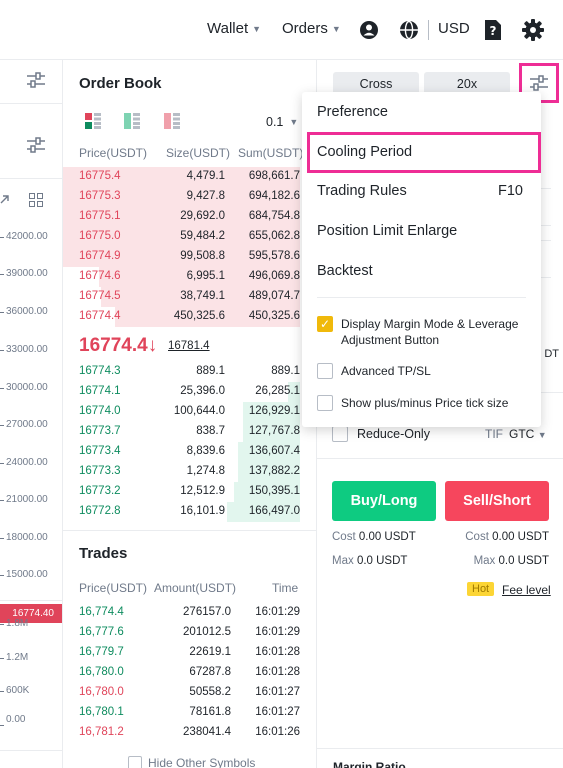 This screenshot has height=768, width=563. Describe the element at coordinates (27, 462) in the screenshot. I see `price-axis-label: 24000.00` at that location.